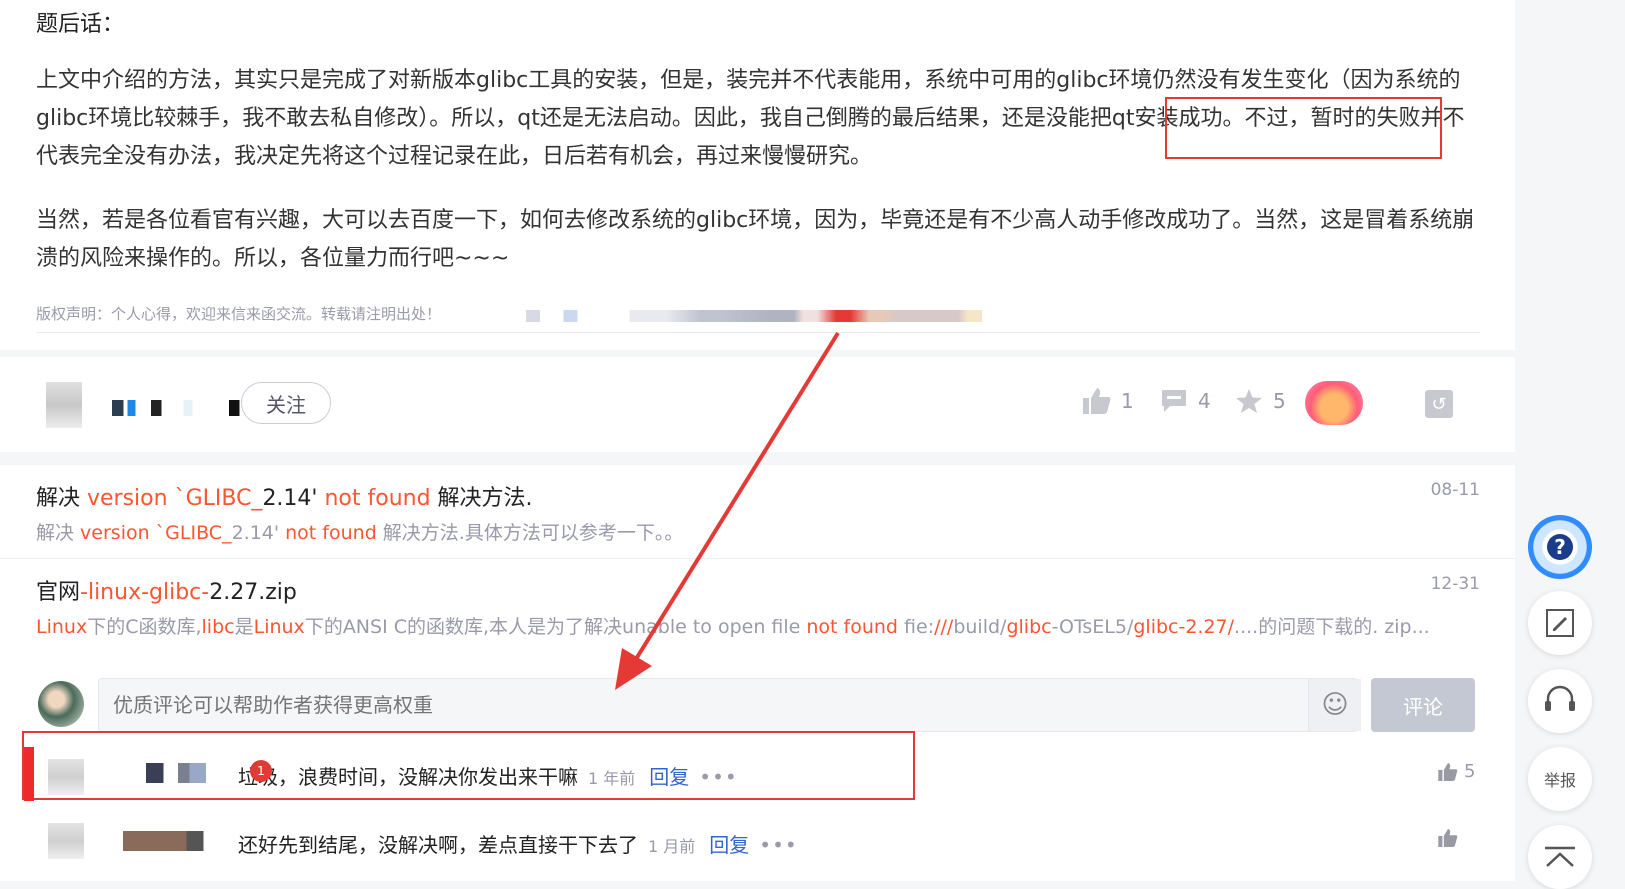  I want to click on edit-icon, so click(1560, 623).